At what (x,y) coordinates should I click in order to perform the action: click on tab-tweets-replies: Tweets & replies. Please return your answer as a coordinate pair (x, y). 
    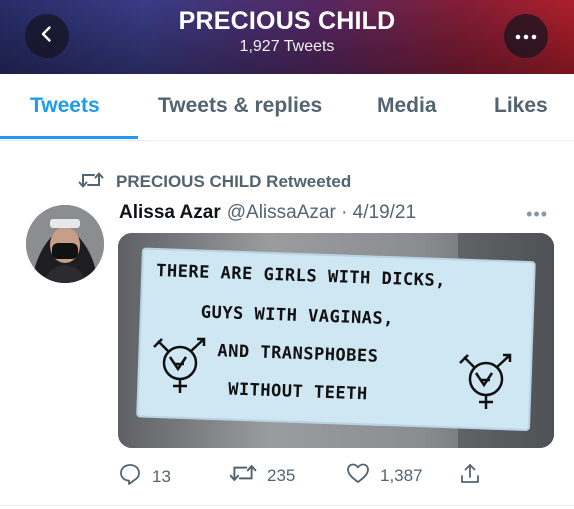
    Looking at the image, I should click on (240, 106).